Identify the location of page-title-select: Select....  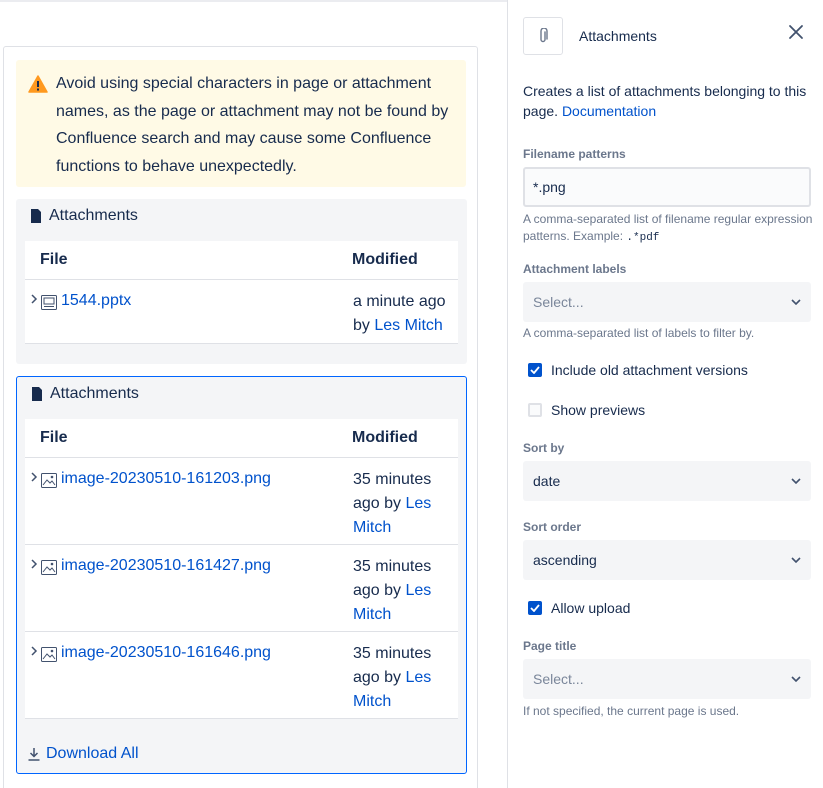
(667, 679).